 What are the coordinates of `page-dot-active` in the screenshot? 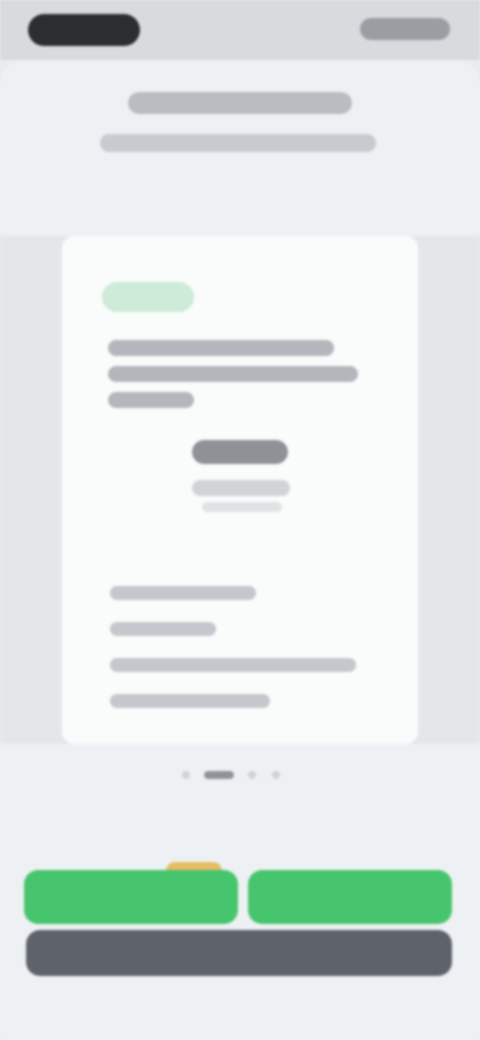 It's located at (219, 775).